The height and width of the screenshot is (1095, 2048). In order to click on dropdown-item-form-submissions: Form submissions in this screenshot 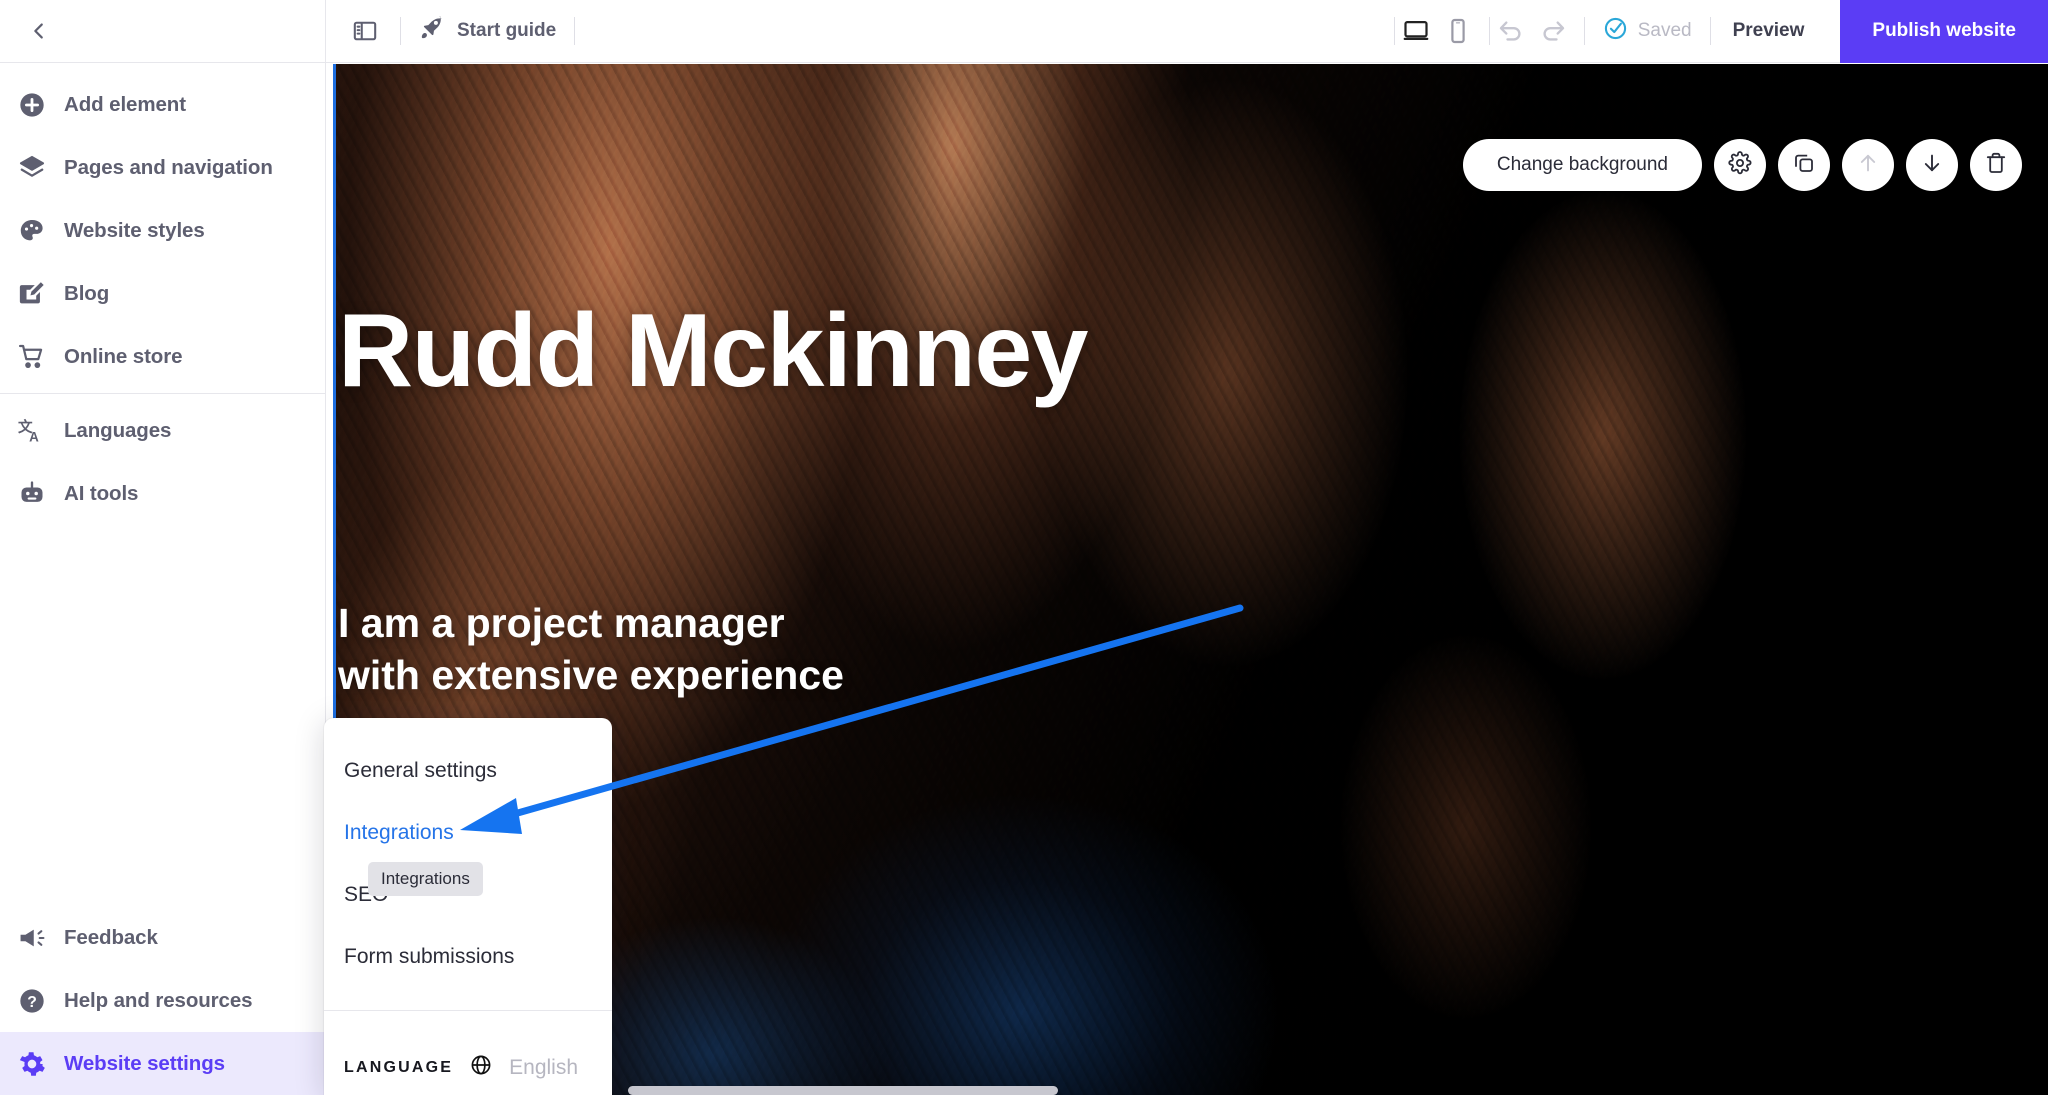, I will do `click(468, 957)`.